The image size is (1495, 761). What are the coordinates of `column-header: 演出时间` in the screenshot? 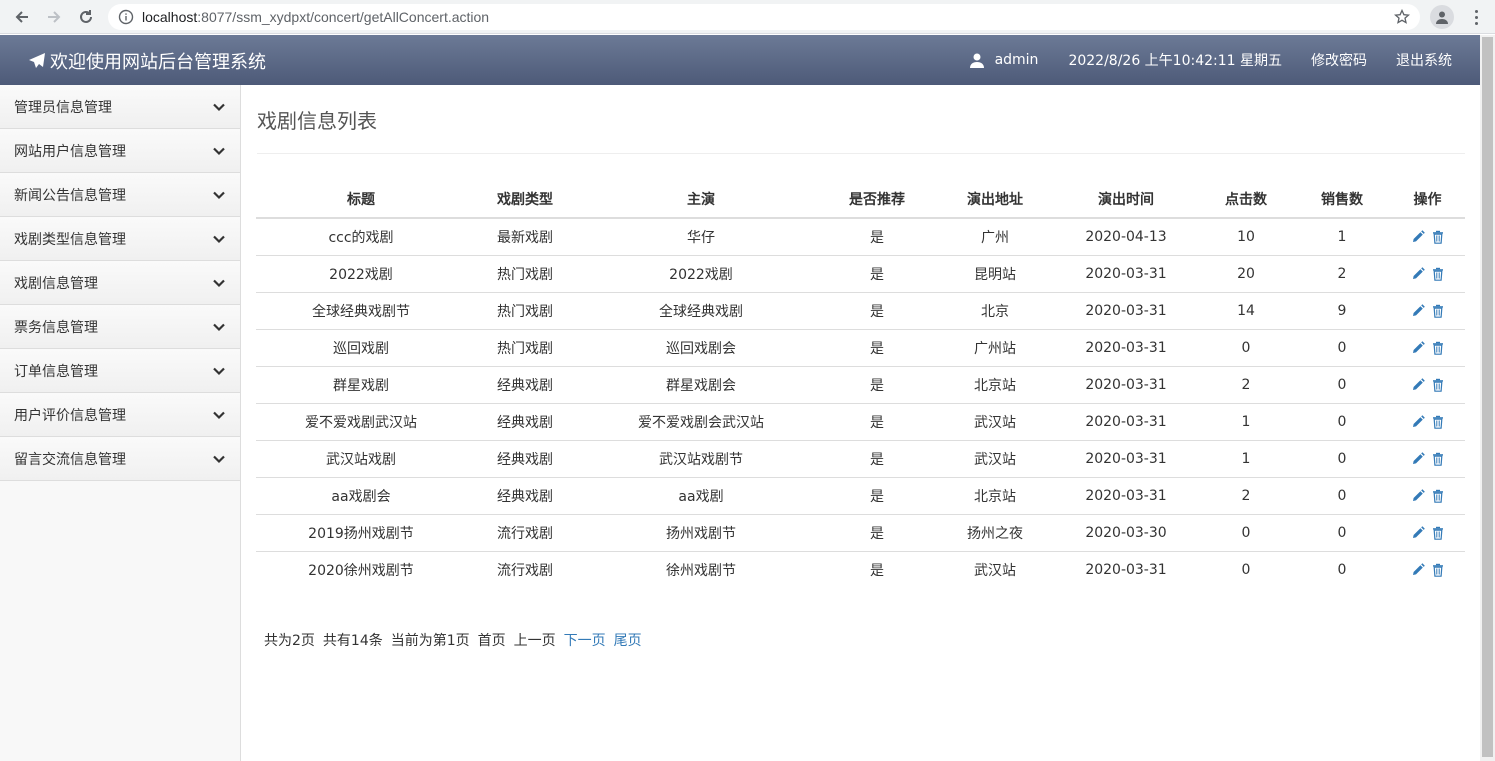 It's located at (1126, 200).